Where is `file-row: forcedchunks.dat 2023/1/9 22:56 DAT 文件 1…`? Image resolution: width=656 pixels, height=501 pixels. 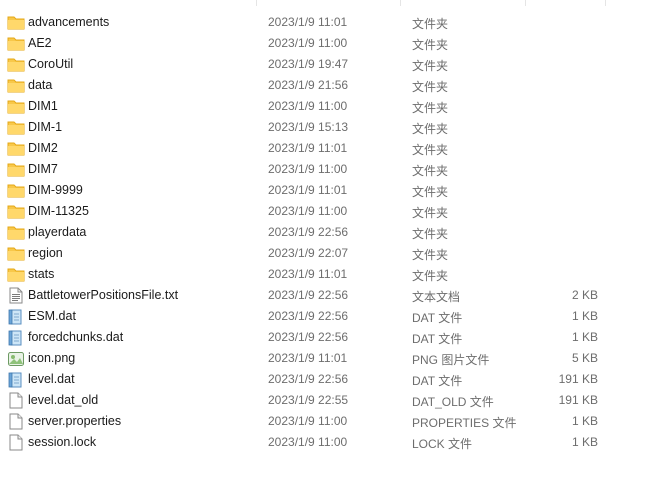 file-row: forcedchunks.dat 2023/1/9 22:56 DAT 文件 1… is located at coordinates (328, 337).